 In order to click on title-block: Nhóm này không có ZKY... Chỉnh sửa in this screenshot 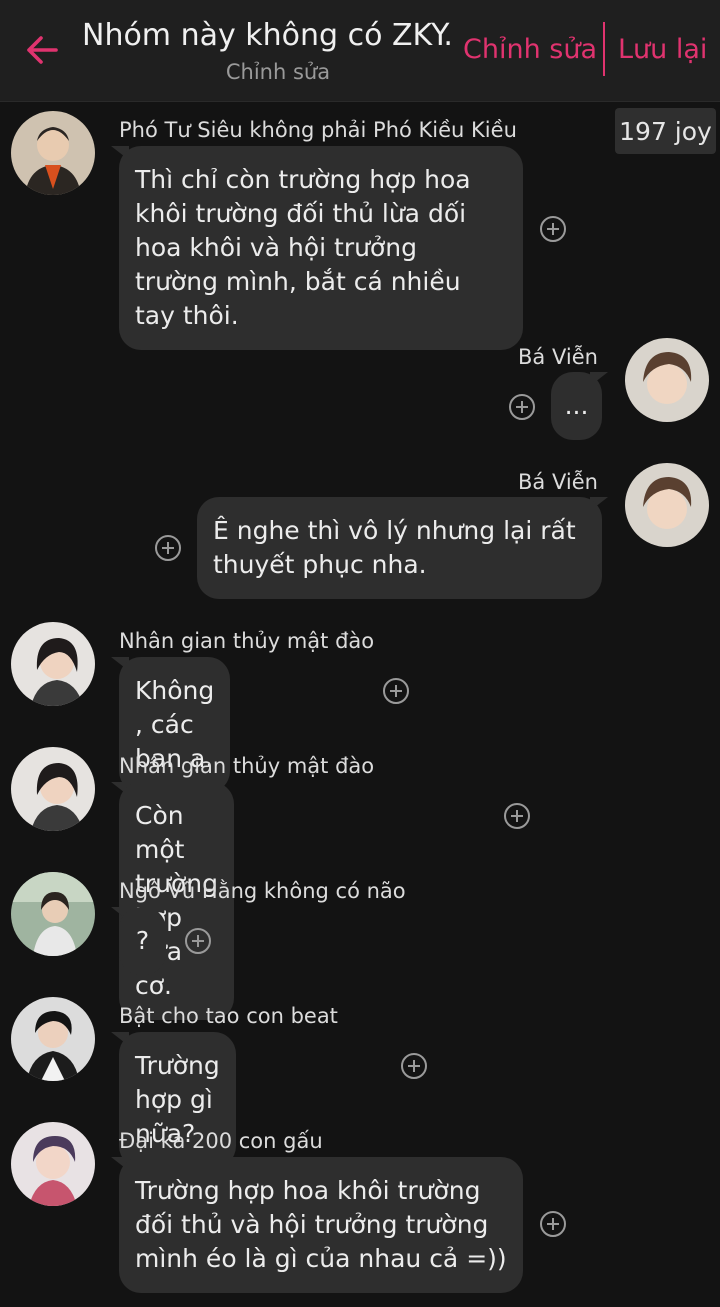, I will do `click(268, 51)`.